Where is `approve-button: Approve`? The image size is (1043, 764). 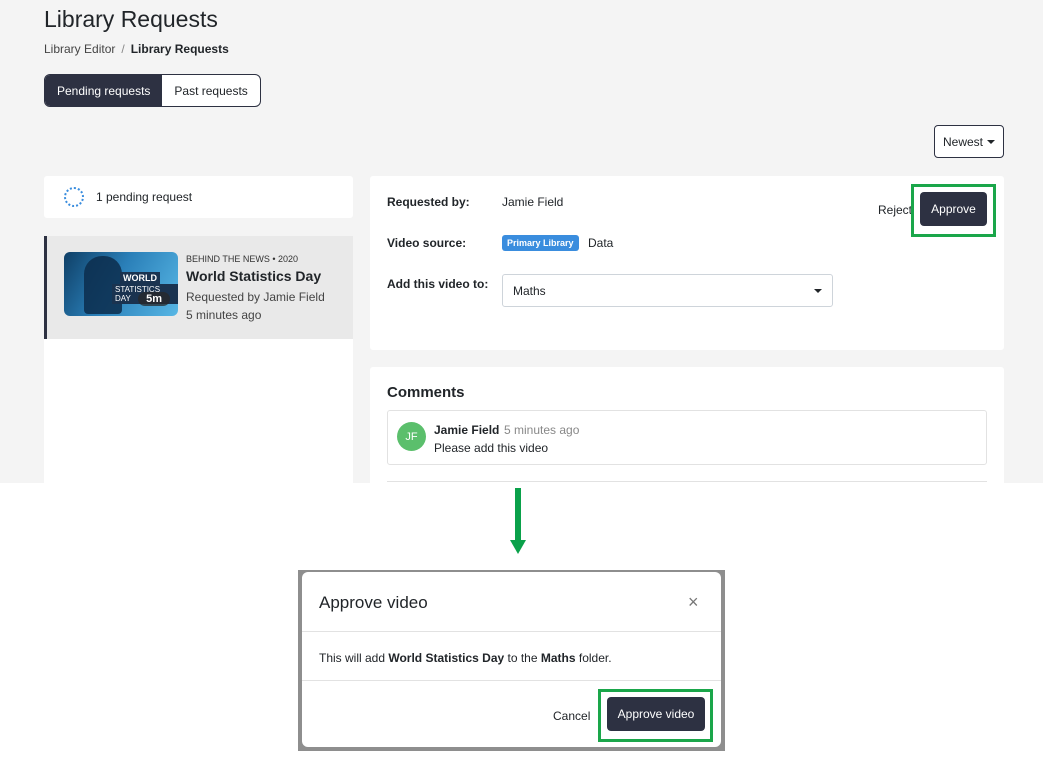 approve-button: Approve is located at coordinates (953, 209).